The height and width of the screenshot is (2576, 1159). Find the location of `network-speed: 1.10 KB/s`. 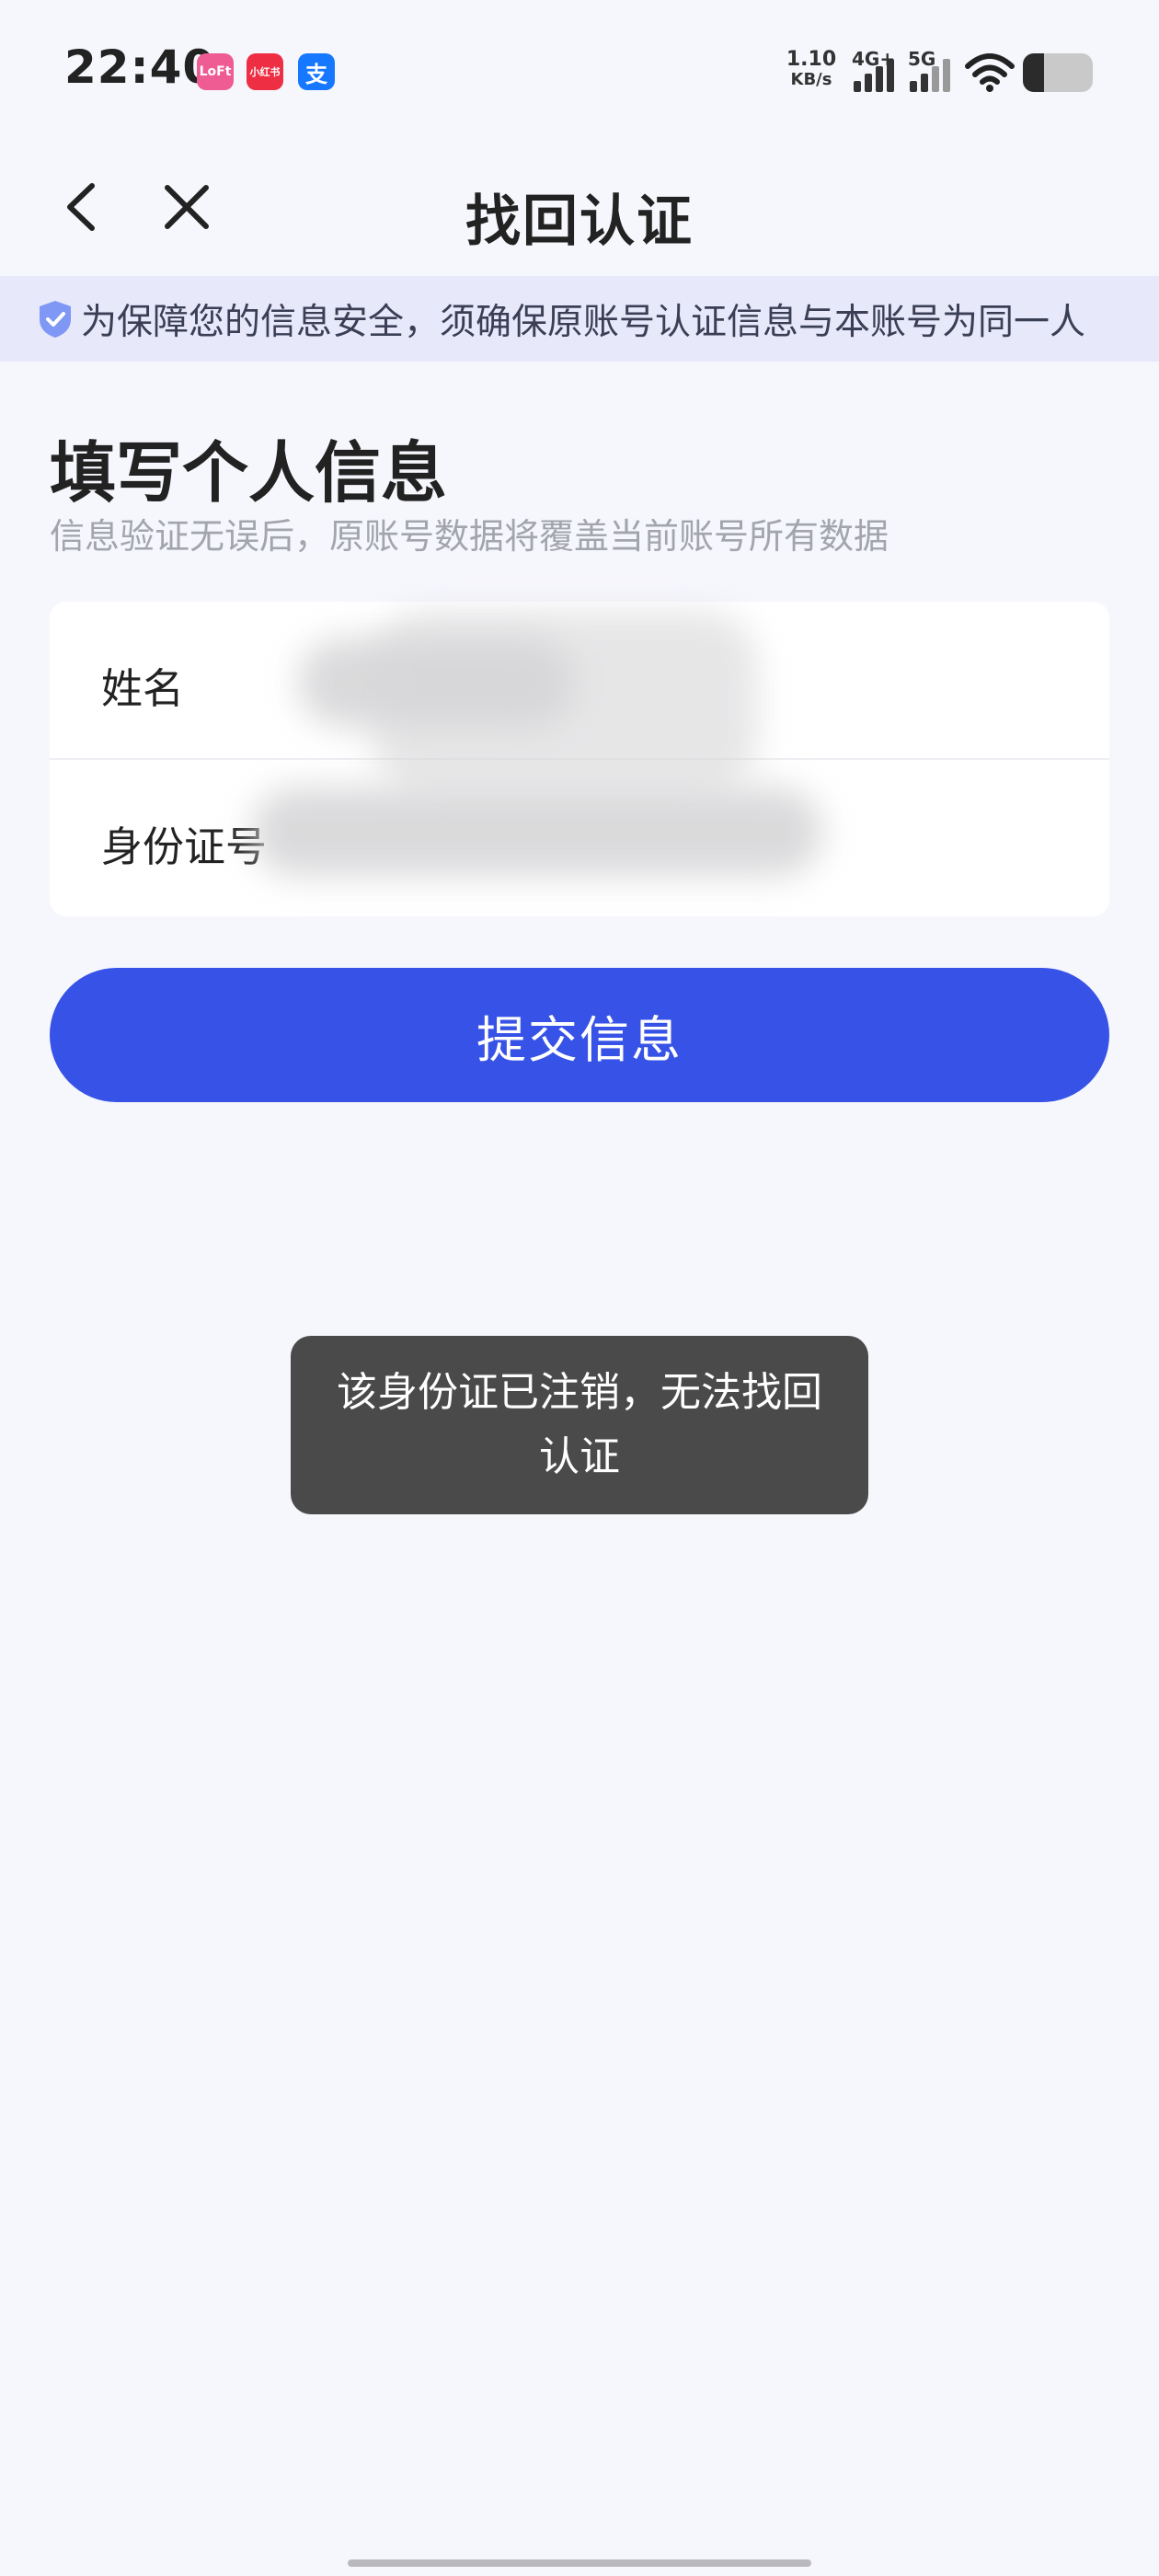

network-speed: 1.10 KB/s is located at coordinates (811, 70).